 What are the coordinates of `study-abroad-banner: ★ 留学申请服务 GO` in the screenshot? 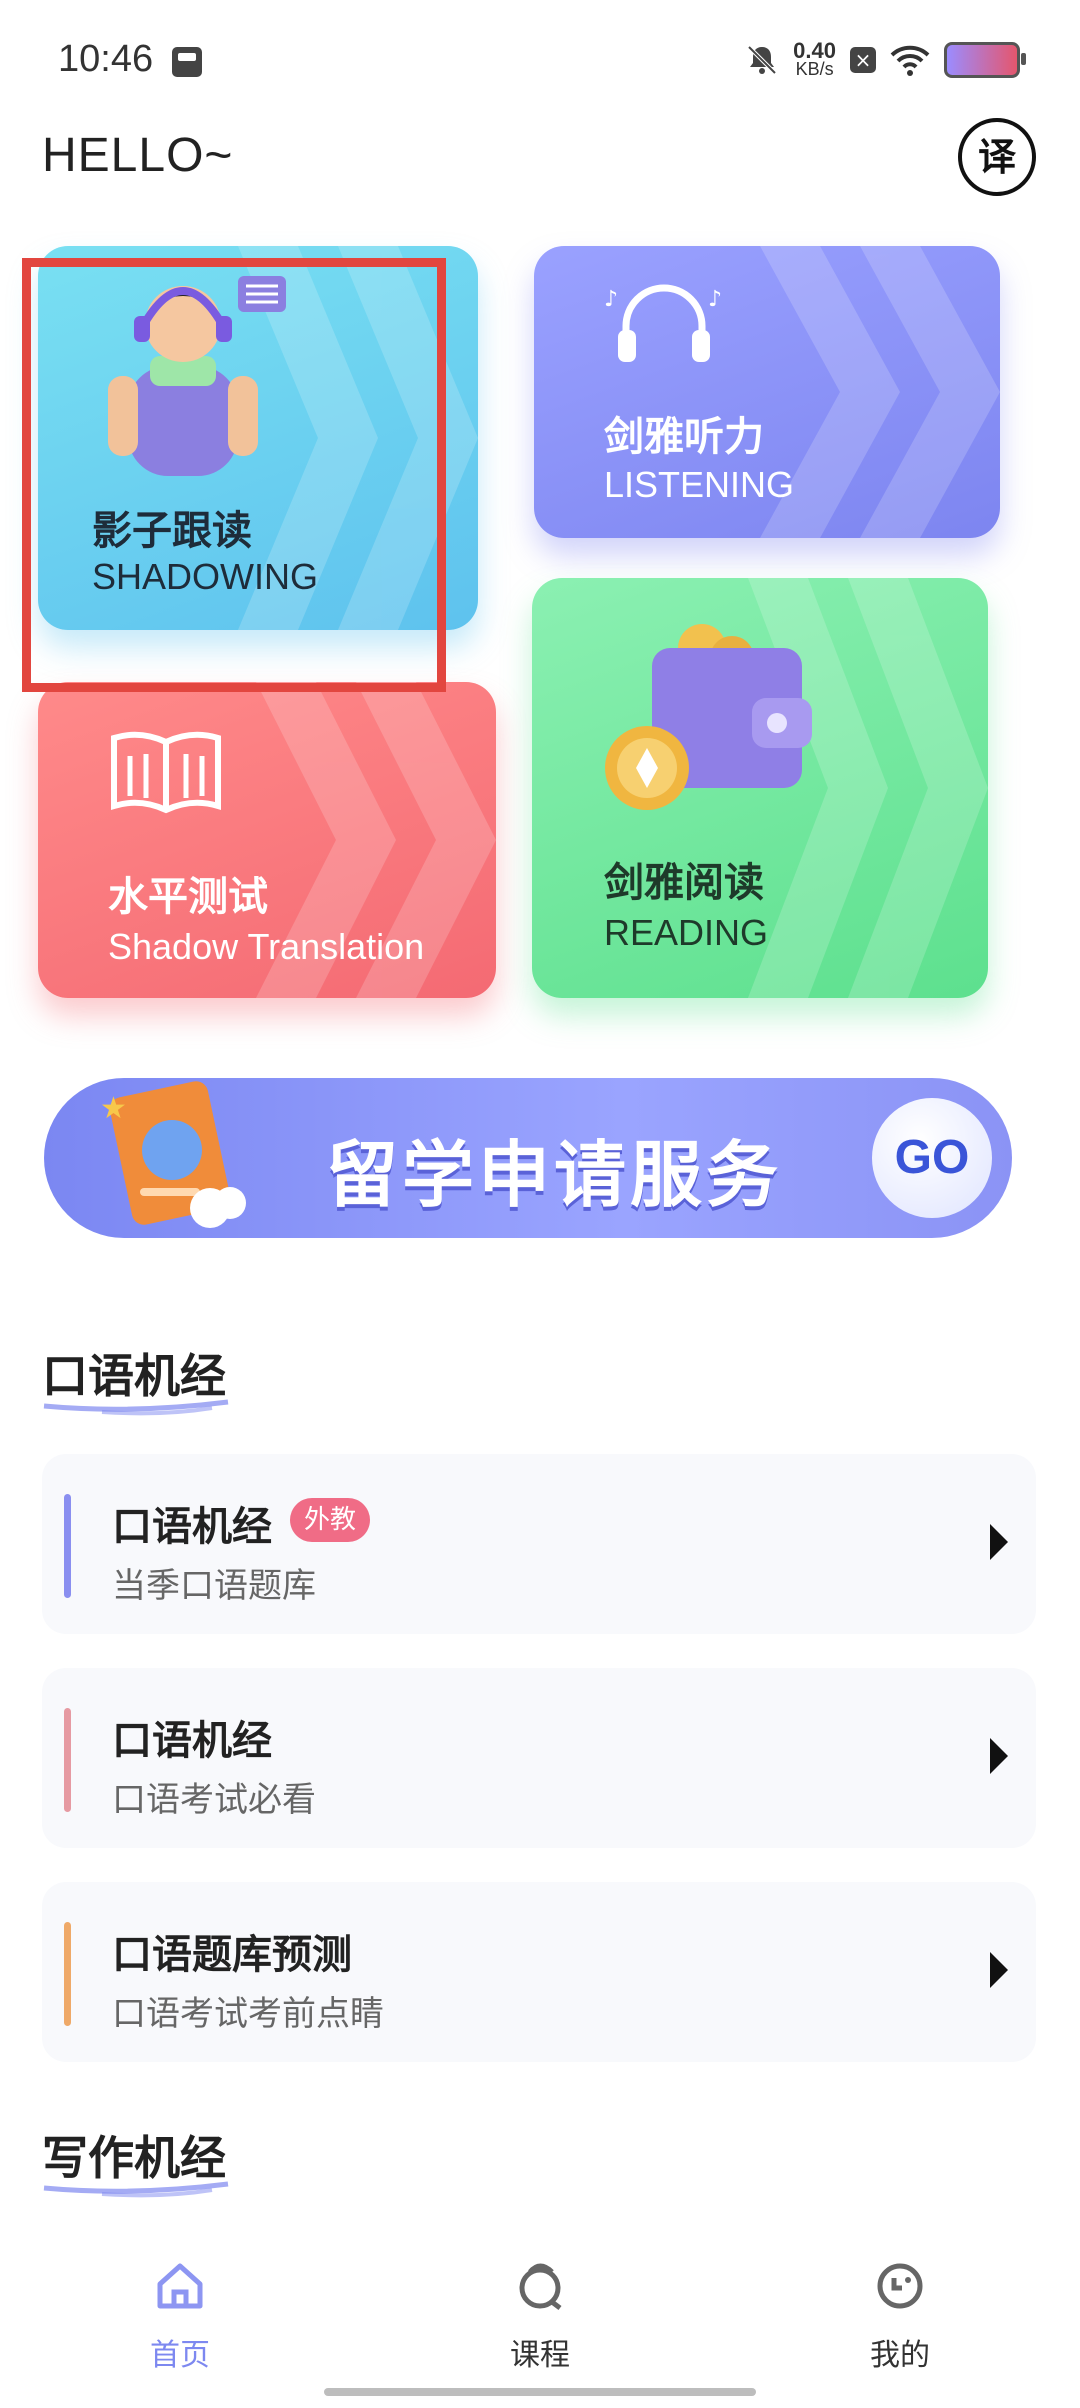 It's located at (528, 1158).